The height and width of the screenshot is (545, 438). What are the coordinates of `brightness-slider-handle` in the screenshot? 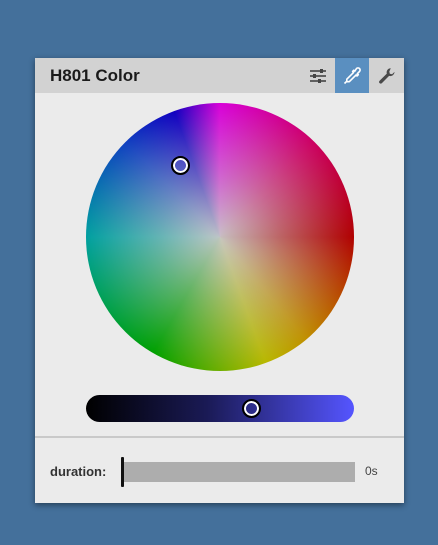 It's located at (251, 408).